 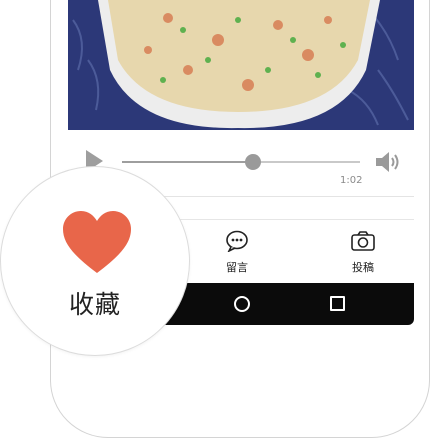 I want to click on tab-comment-label: 留言, so click(x=237, y=267).